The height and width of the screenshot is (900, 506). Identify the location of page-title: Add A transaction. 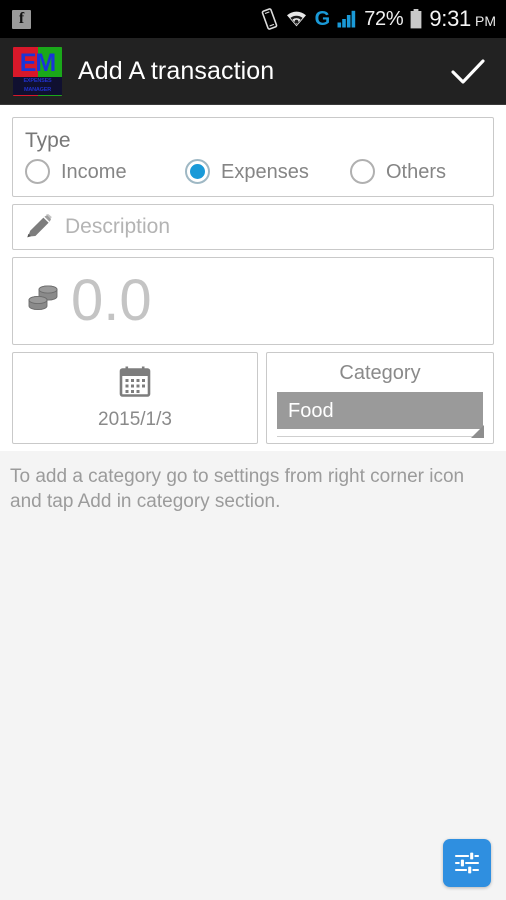
(176, 70).